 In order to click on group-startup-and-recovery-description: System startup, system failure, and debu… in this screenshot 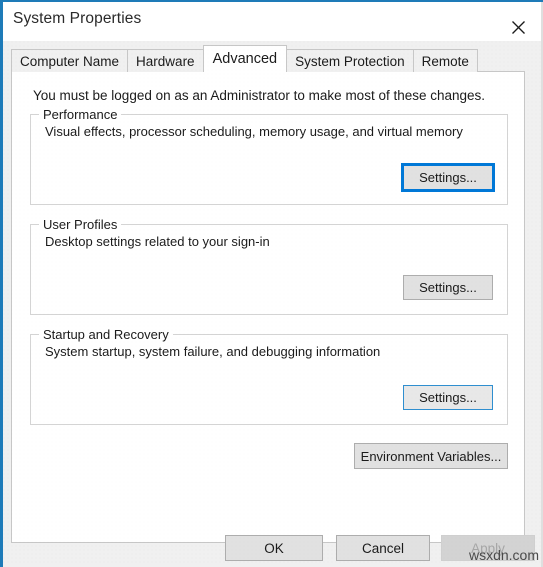, I will do `click(213, 351)`.